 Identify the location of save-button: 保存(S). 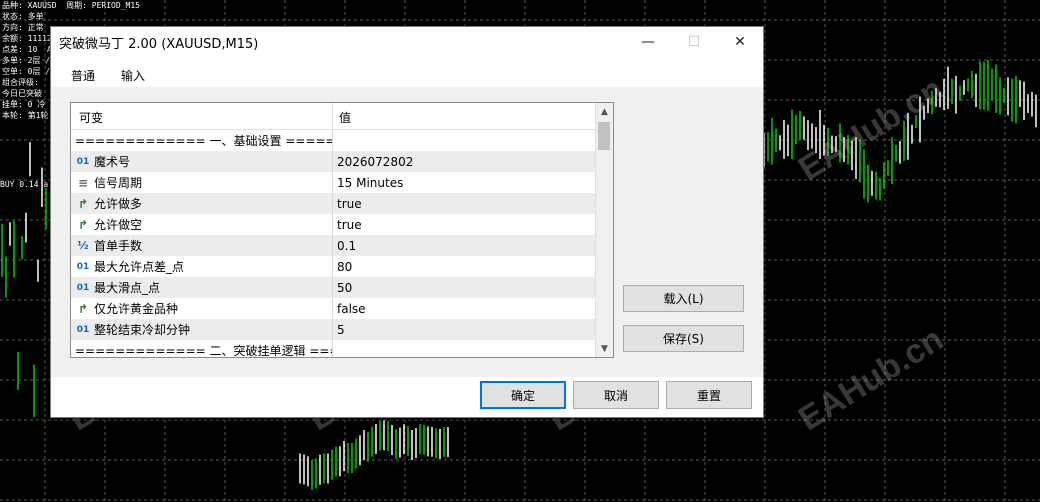
(683, 338).